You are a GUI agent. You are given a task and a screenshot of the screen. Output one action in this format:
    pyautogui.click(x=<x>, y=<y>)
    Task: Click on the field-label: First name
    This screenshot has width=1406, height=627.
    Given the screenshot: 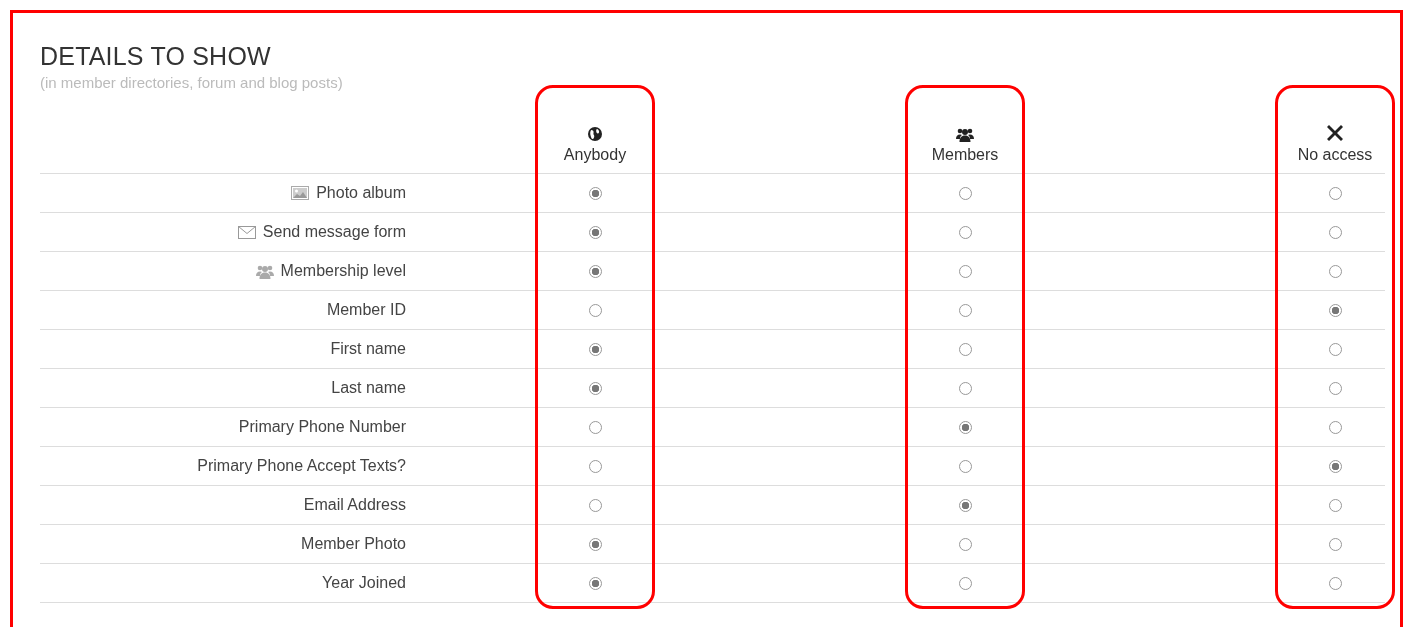 What is the action you would take?
    pyautogui.click(x=368, y=349)
    